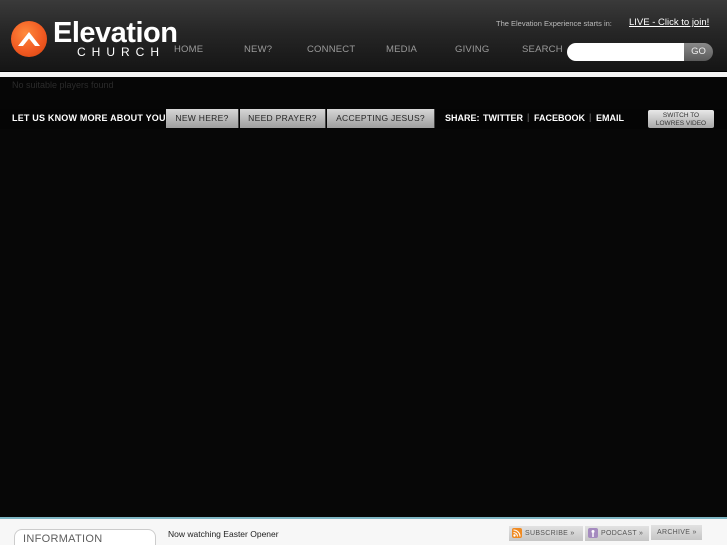  I want to click on switch-lowres-button: SWITCH TO LOWRES VIDEO, so click(681, 119).